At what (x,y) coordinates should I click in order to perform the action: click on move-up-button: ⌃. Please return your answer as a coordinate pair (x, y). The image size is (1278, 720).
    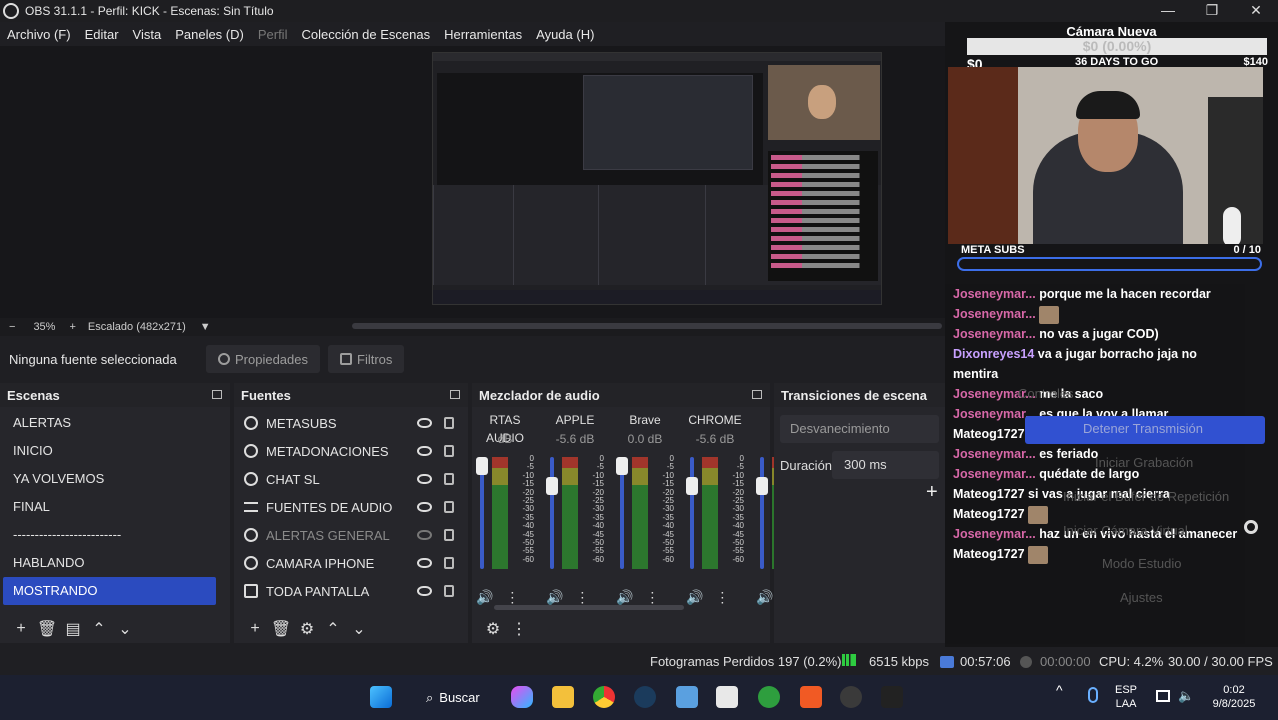
    Looking at the image, I should click on (99, 629).